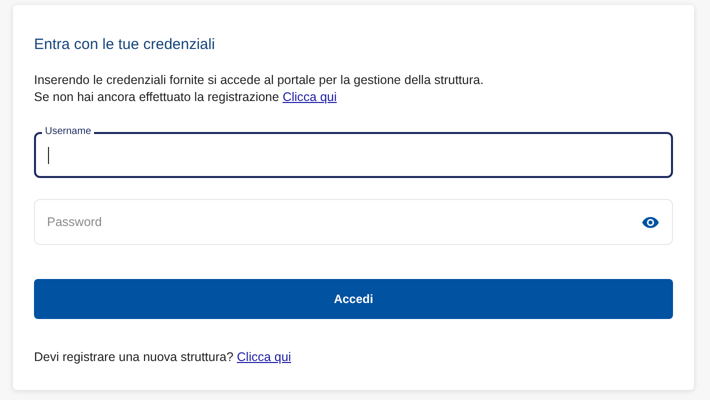 This screenshot has height=400, width=710. Describe the element at coordinates (74, 222) in the screenshot. I see `field-label: Password` at that location.